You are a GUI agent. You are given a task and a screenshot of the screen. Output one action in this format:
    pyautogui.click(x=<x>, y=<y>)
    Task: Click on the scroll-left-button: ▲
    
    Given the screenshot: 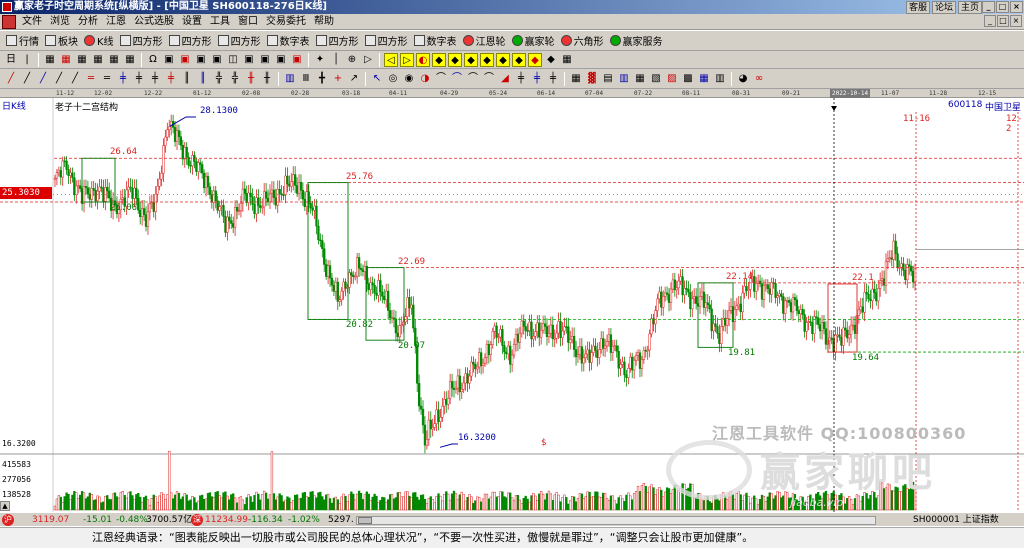 What is the action you would take?
    pyautogui.click(x=5, y=506)
    